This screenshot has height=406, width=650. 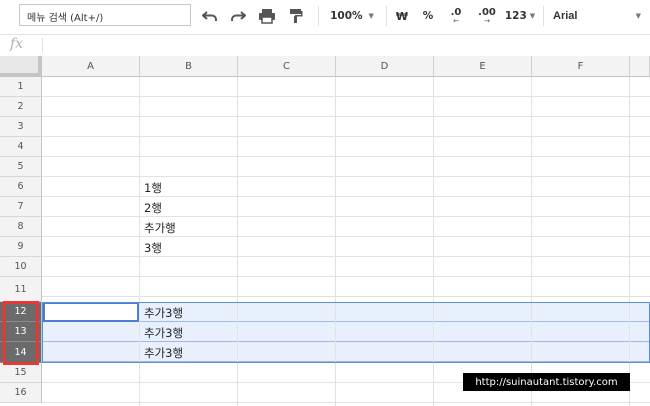 What do you see at coordinates (21, 66) in the screenshot?
I see `select-all-corner` at bounding box center [21, 66].